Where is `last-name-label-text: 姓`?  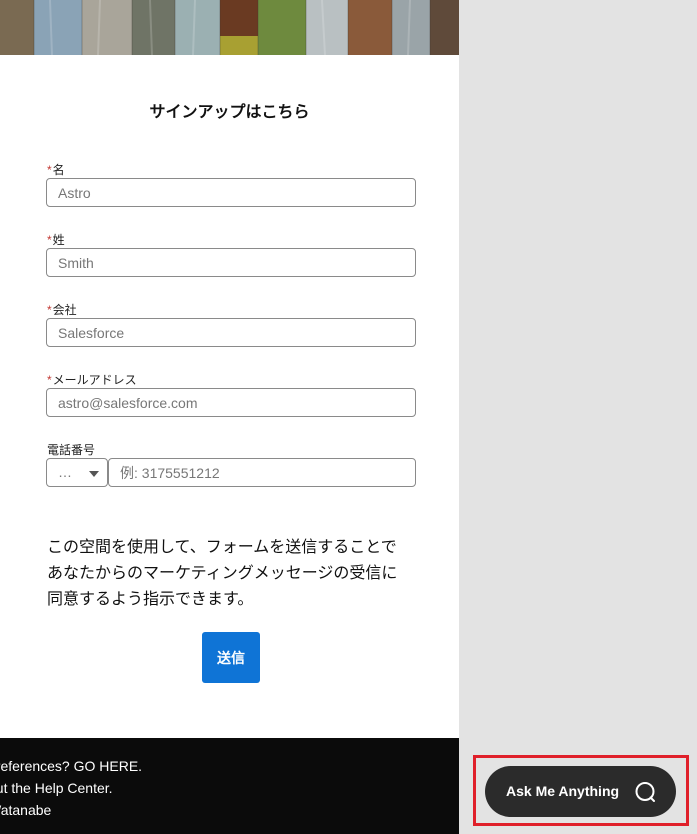 last-name-label-text: 姓 is located at coordinates (58, 240).